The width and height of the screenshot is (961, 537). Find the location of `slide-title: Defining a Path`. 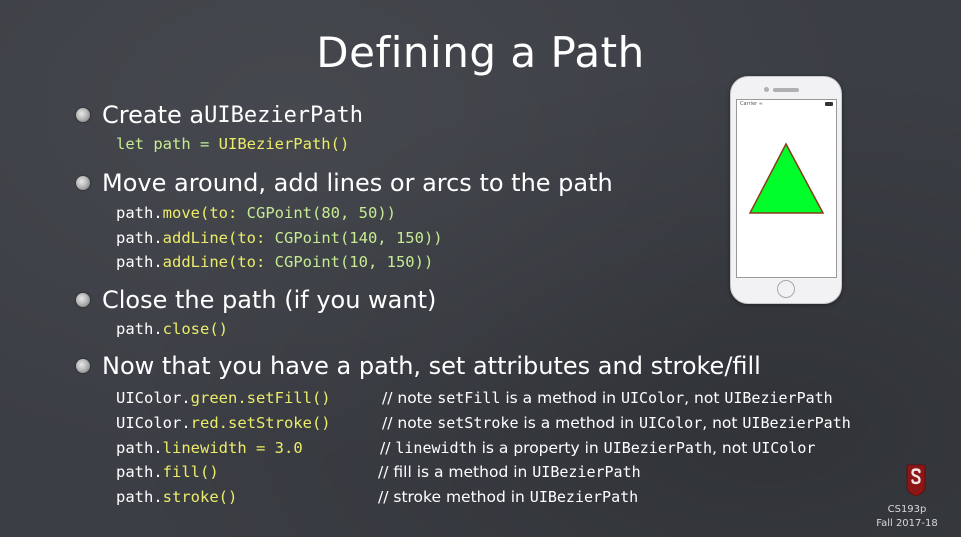

slide-title: Defining a Path is located at coordinates (480, 52).